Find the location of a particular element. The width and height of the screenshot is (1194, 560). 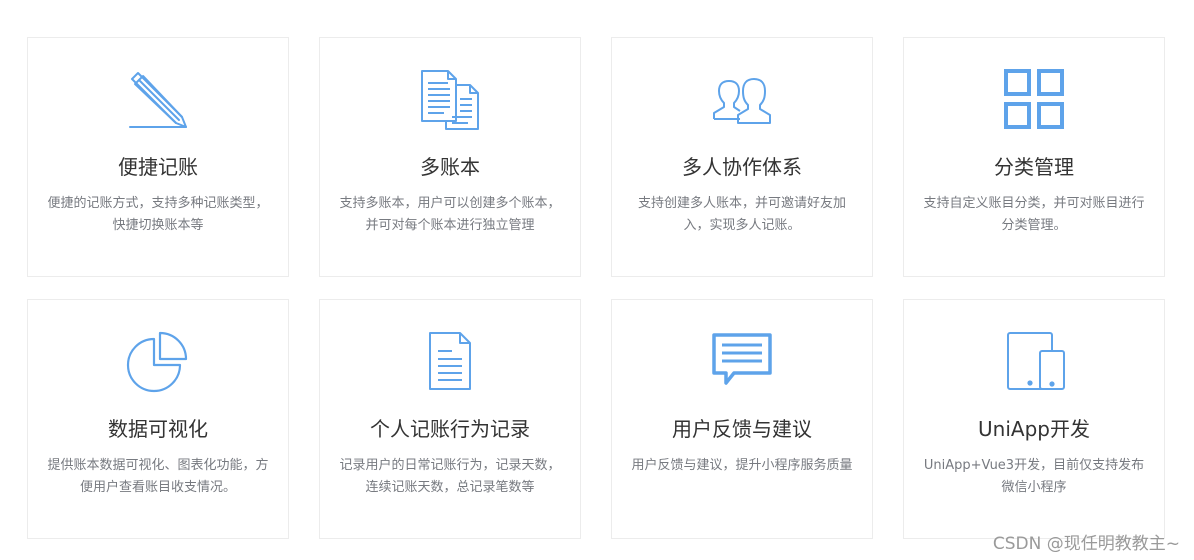

feature-card-multi-ledger: 多账本 支持多账本，用户可以创建多个账本， 并可对每个账本进行独立管理 is located at coordinates (450, 157).